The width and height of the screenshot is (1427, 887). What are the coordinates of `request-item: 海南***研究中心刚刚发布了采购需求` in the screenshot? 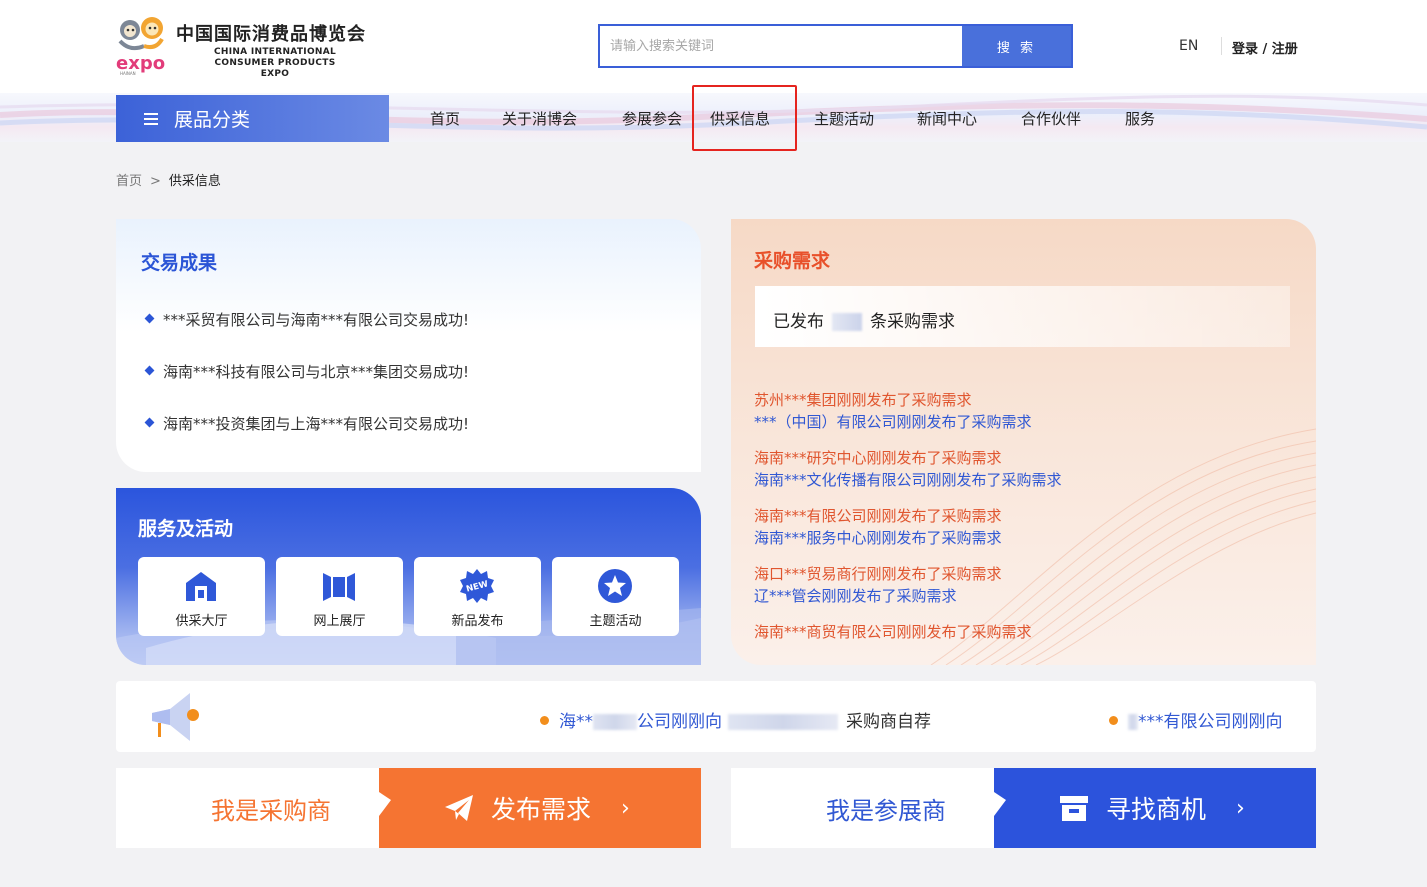 It's located at (878, 457).